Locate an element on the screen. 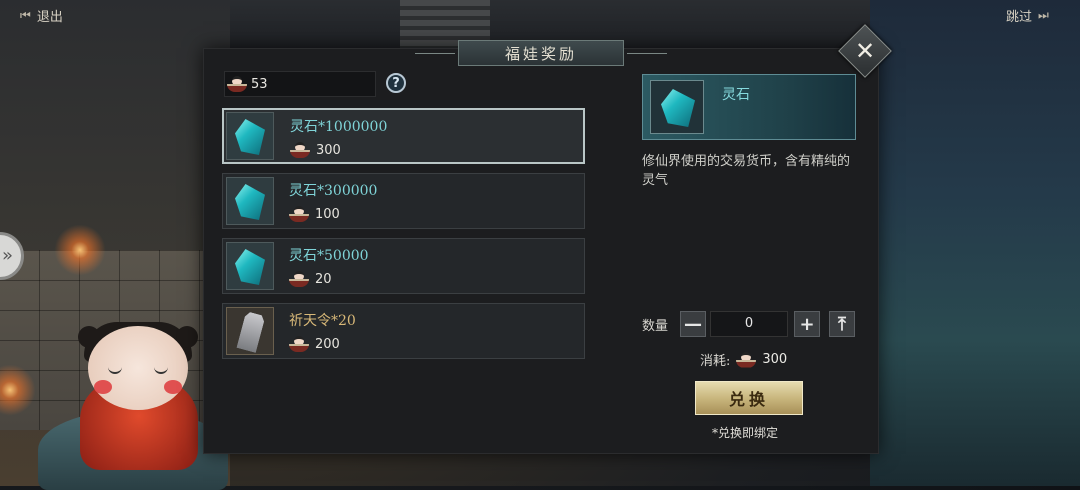  skip-forward-icon: ⏭ is located at coordinates (1043, 15).